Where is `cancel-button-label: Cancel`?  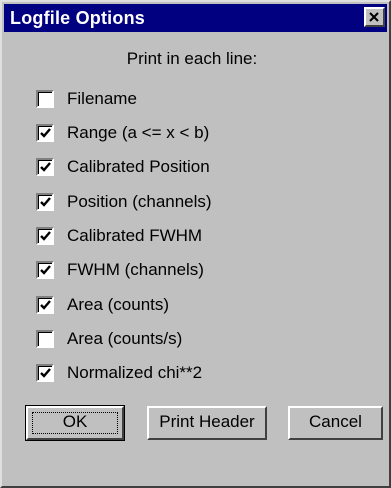
cancel-button-label: Cancel is located at coordinates (335, 421).